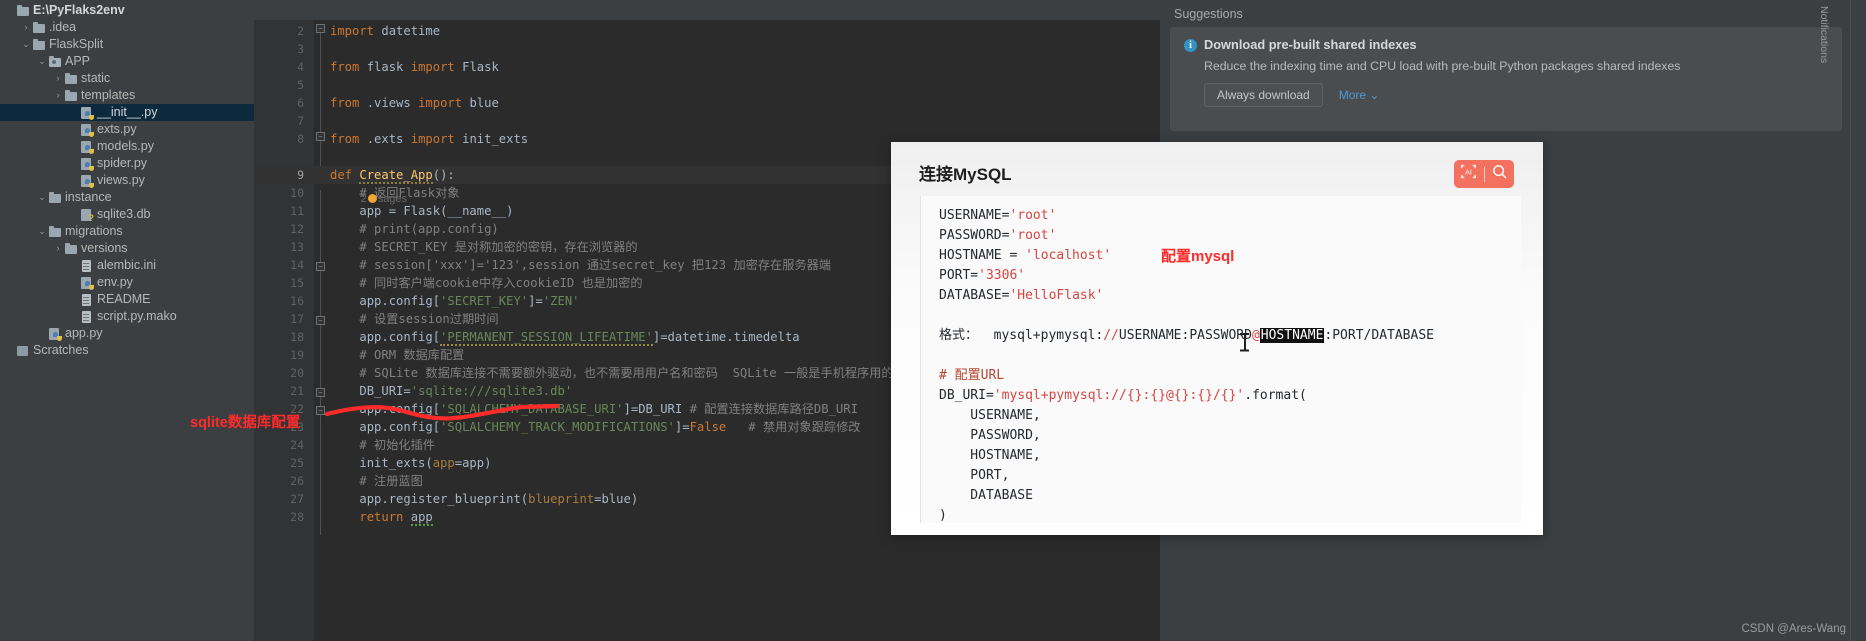  What do you see at coordinates (300, 31) in the screenshot?
I see `line-number: 2` at bounding box center [300, 31].